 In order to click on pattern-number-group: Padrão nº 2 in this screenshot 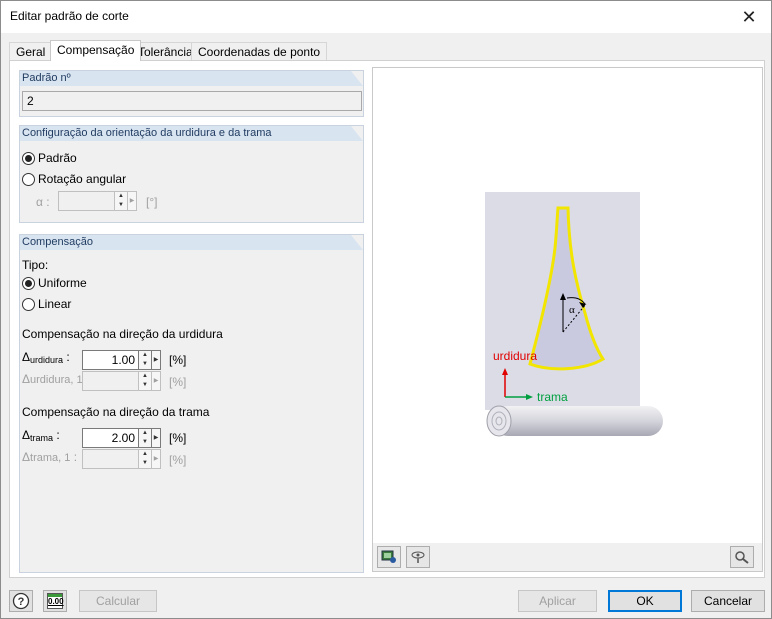, I will do `click(191, 93)`.